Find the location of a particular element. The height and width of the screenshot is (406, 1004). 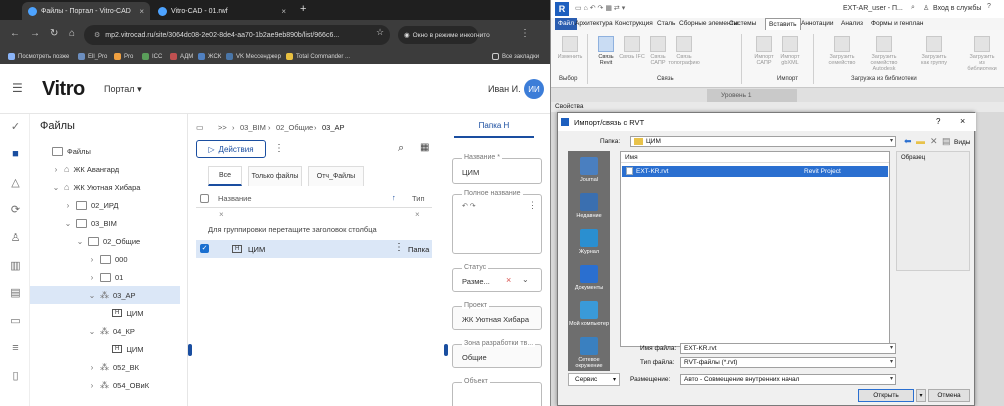

placement-select: Авто - Совмещение внутренних начал ▾ is located at coordinates (788, 379).